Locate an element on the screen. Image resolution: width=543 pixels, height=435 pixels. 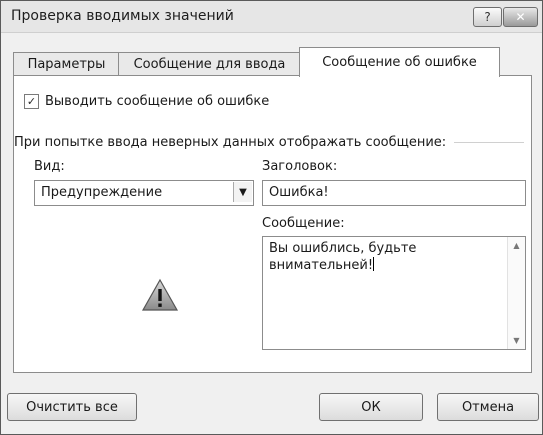
warning-triangle-icon is located at coordinates (160, 294).